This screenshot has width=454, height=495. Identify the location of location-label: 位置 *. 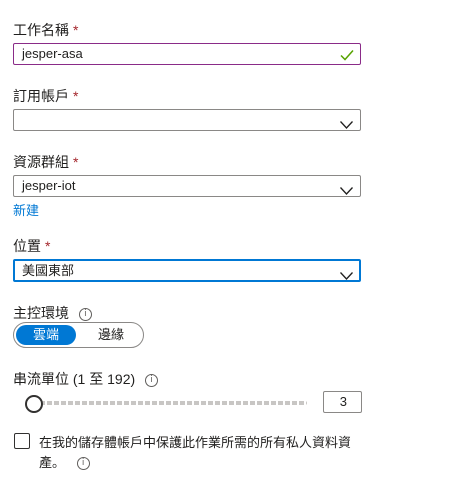
(32, 246).